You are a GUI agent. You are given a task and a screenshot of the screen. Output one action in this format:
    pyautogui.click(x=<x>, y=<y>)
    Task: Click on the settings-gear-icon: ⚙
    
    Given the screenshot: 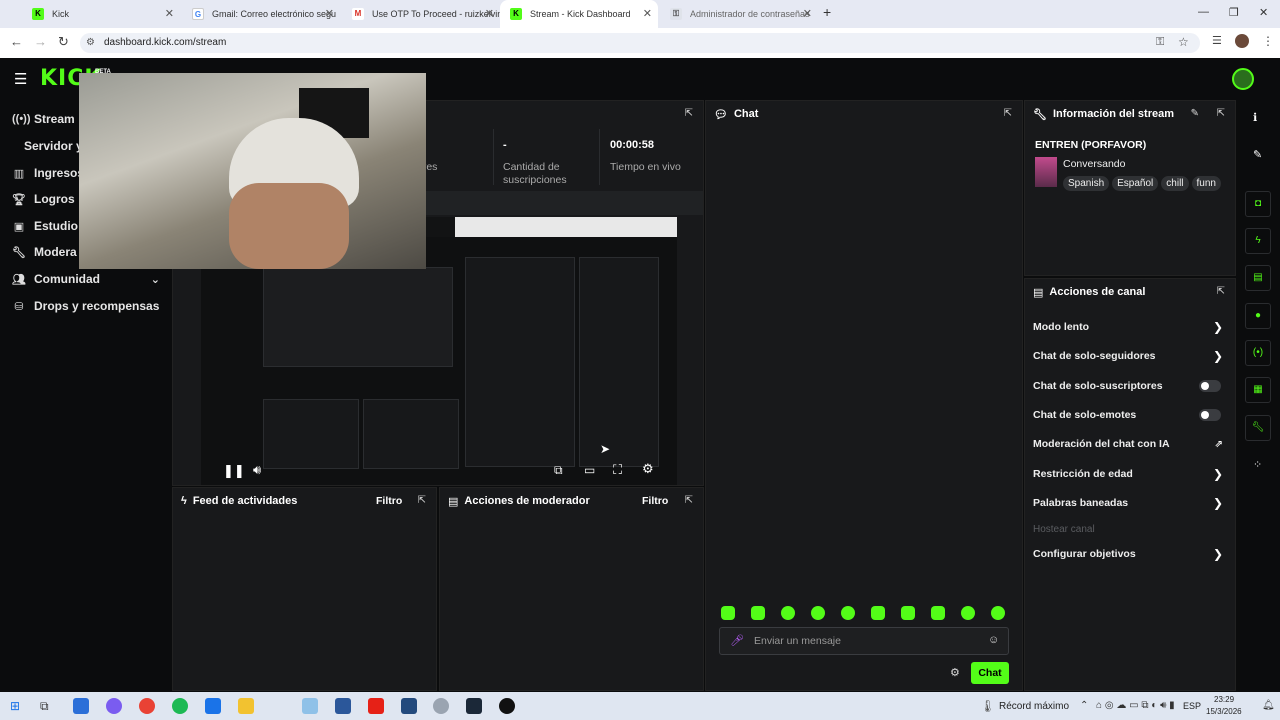 What is the action you would take?
    pyautogui.click(x=648, y=469)
    